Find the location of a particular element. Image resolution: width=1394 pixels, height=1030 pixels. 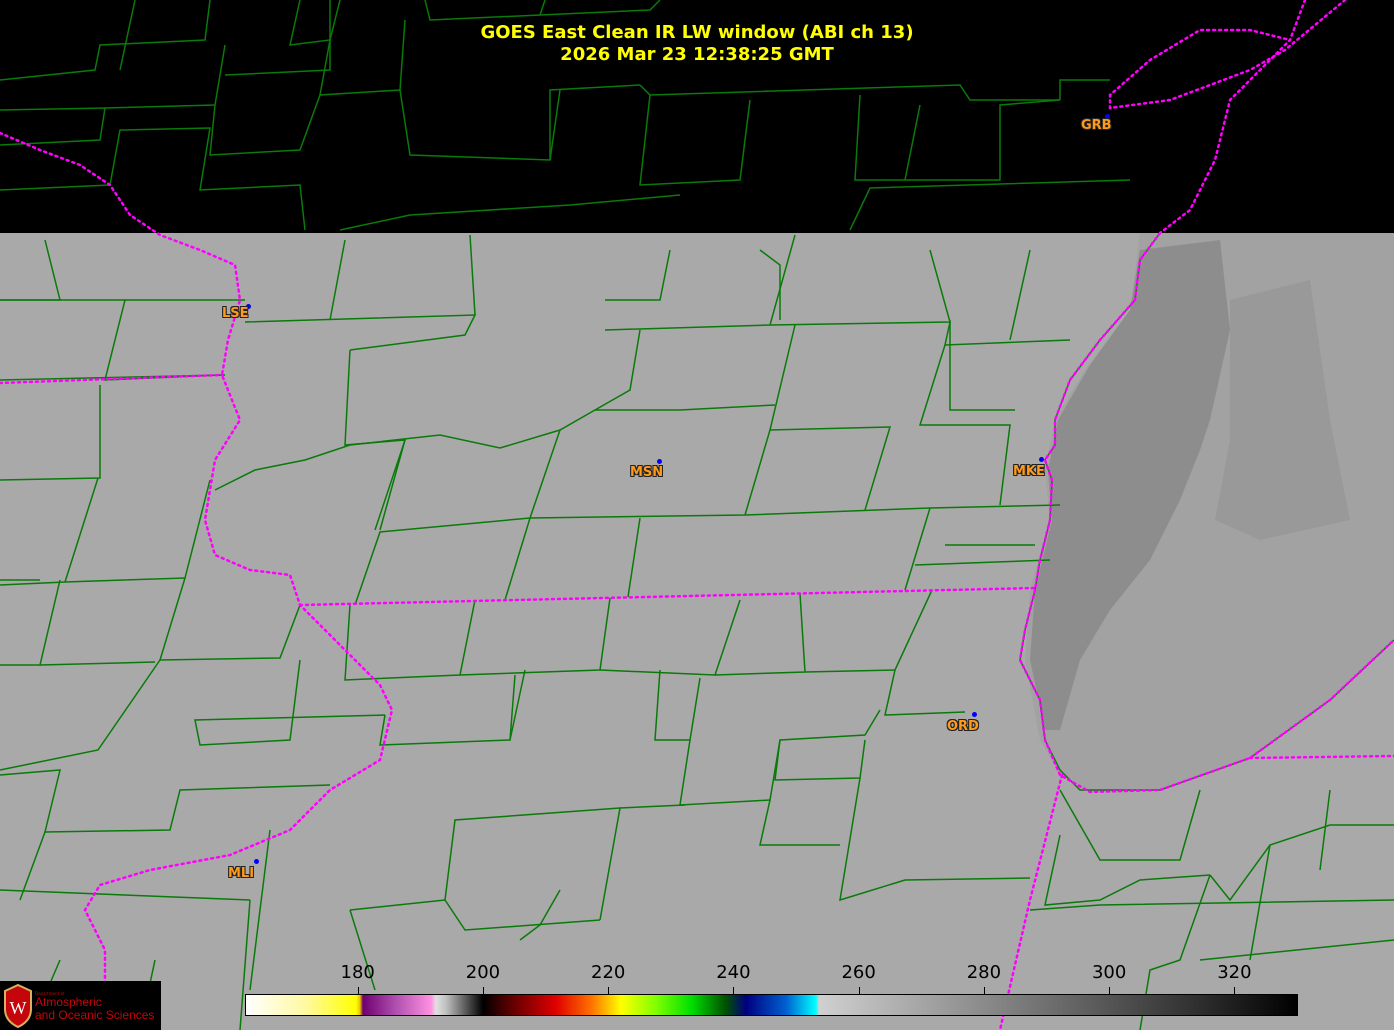

station-label-lse: LSE is located at coordinates (235, 313).